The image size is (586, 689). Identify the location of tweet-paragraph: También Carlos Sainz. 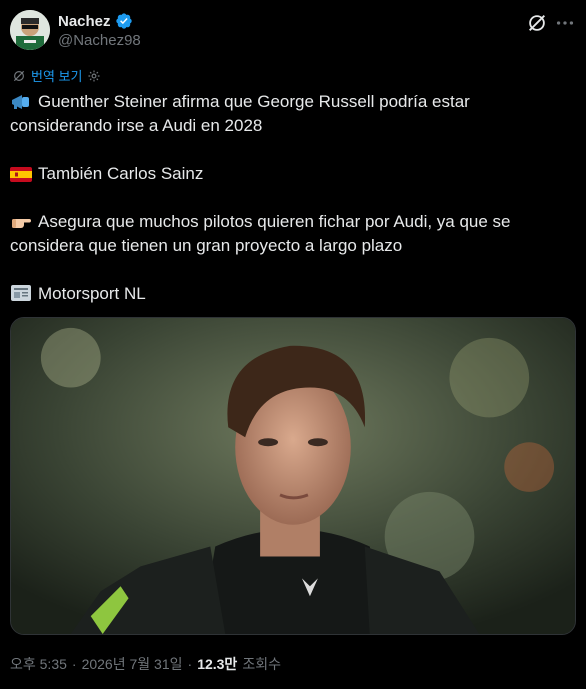
(293, 174).